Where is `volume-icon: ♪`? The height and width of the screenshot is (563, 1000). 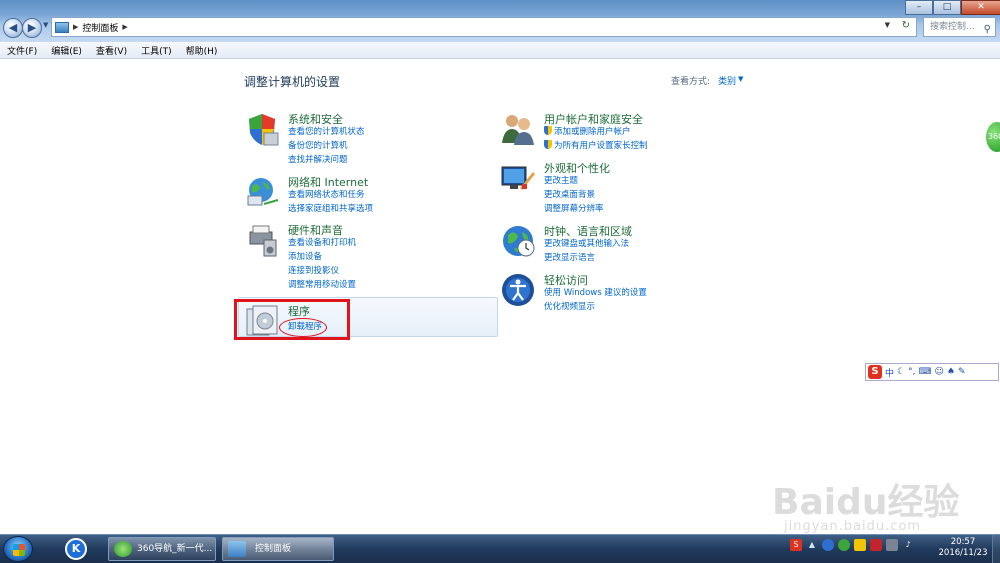 volume-icon: ♪ is located at coordinates (908, 545).